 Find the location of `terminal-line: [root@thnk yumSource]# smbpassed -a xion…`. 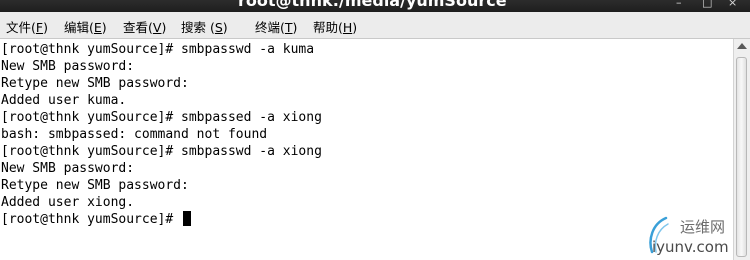

terminal-line: [root@thnk yumSource]# smbpassed -a xion… is located at coordinates (161, 117).